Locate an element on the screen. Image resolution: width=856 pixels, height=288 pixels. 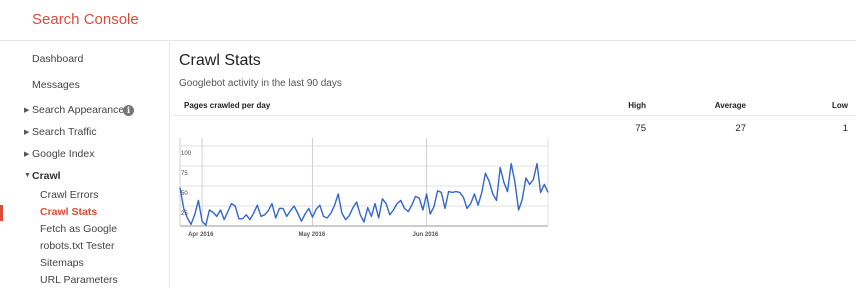
x-tick-label: May 2016 is located at coordinates (311, 235).